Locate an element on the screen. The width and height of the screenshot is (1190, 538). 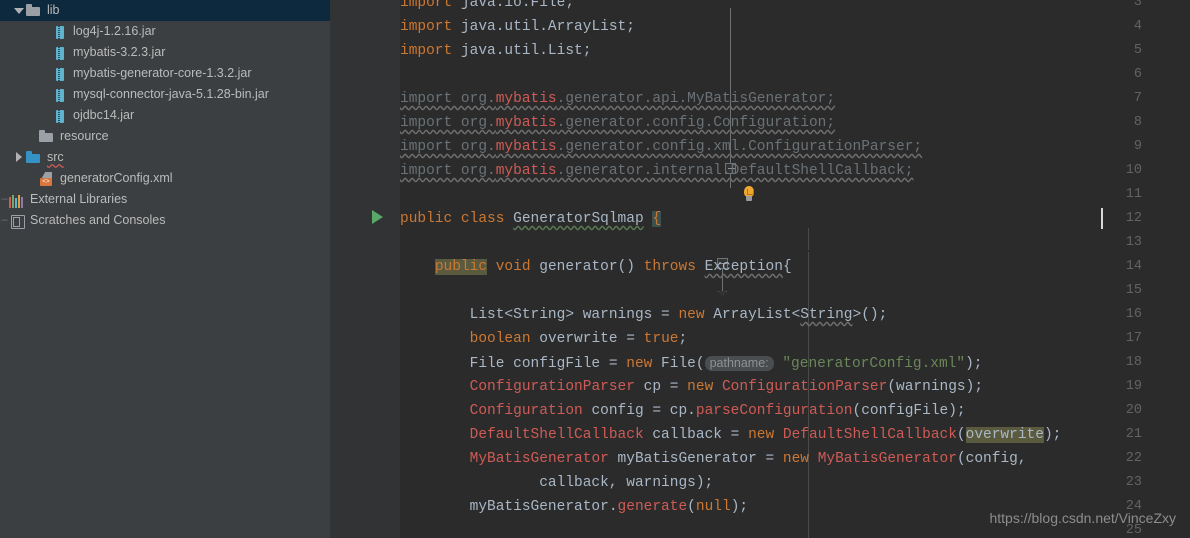
tree-item-label: log4j-1.2.16.jar is located at coordinates (114, 31).